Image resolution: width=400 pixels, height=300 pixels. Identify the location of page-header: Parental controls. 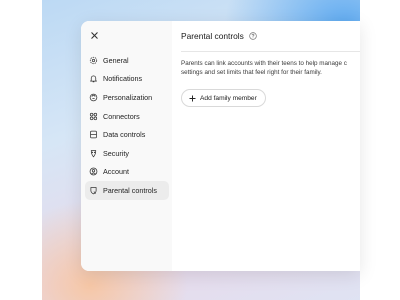
(219, 36).